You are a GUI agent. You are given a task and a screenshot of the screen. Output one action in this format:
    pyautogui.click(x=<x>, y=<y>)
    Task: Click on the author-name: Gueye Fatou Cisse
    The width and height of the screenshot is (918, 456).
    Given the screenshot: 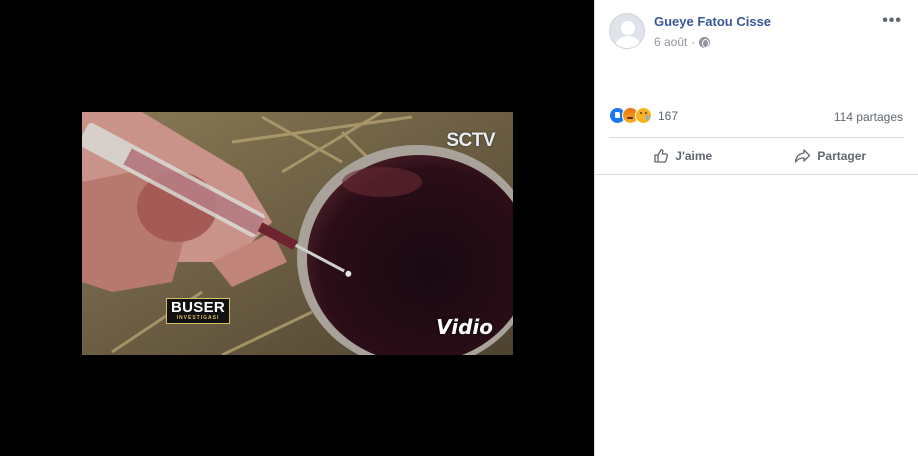 What is the action you would take?
    pyautogui.click(x=712, y=21)
    